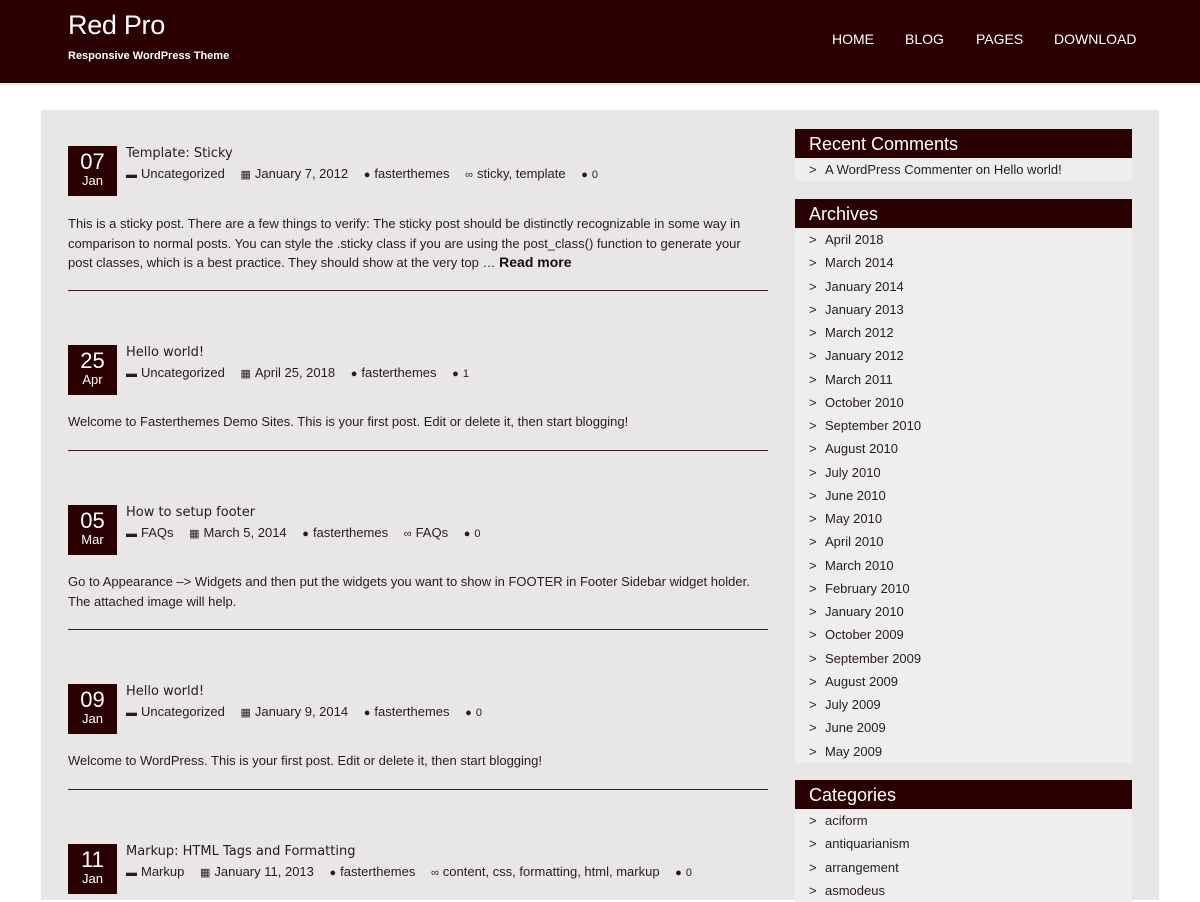  Describe the element at coordinates (999, 39) in the screenshot. I see `nav-pages: PAGES` at that location.